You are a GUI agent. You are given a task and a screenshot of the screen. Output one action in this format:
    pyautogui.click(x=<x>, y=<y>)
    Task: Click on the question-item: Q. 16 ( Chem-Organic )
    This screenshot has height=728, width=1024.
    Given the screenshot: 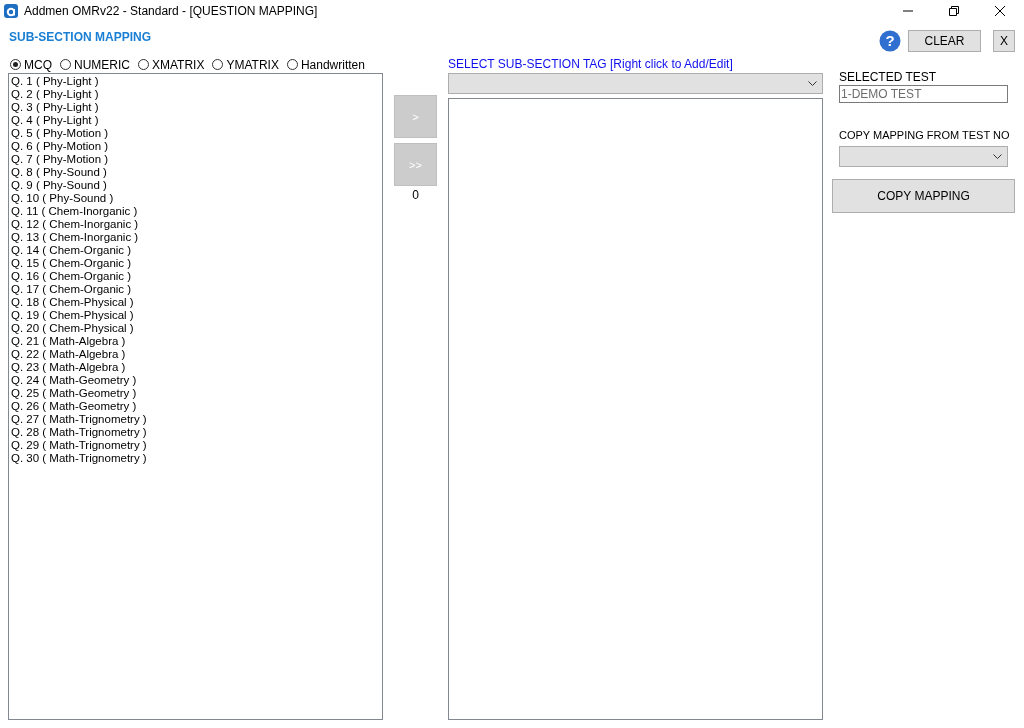 What is the action you would take?
    pyautogui.click(x=195, y=276)
    